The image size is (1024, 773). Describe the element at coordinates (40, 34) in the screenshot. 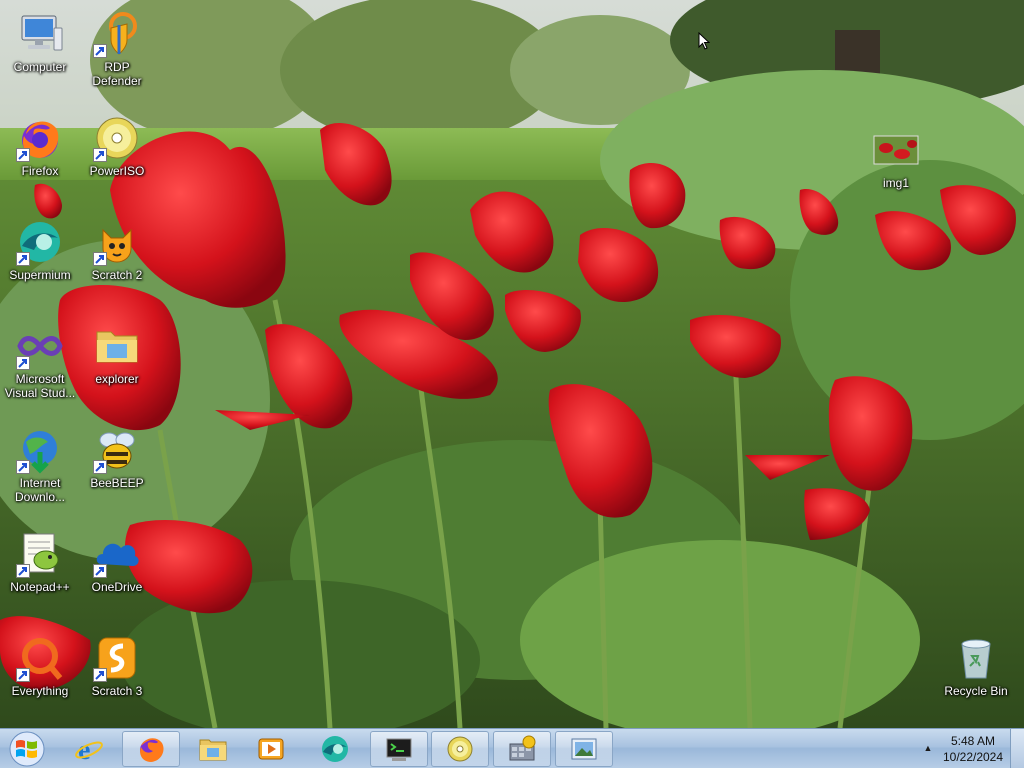

I see `computer-icon` at that location.